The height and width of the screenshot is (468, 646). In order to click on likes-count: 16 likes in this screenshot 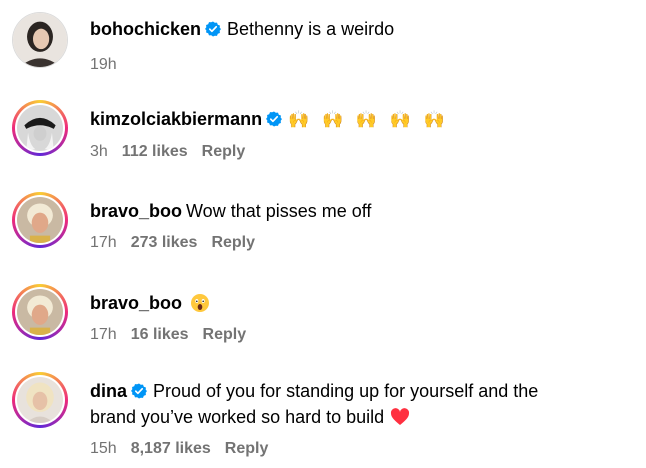, I will do `click(160, 334)`.